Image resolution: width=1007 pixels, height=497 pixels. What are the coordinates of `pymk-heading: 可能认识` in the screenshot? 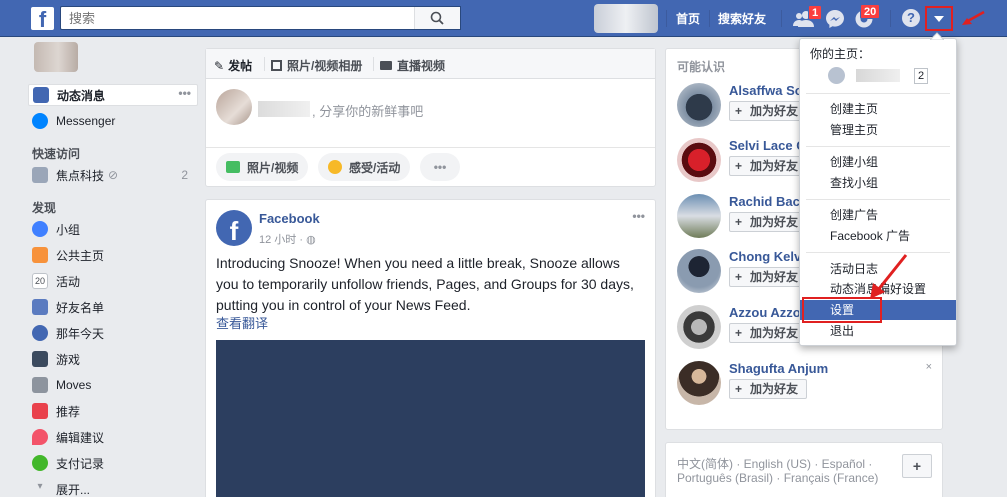 It's located at (701, 67).